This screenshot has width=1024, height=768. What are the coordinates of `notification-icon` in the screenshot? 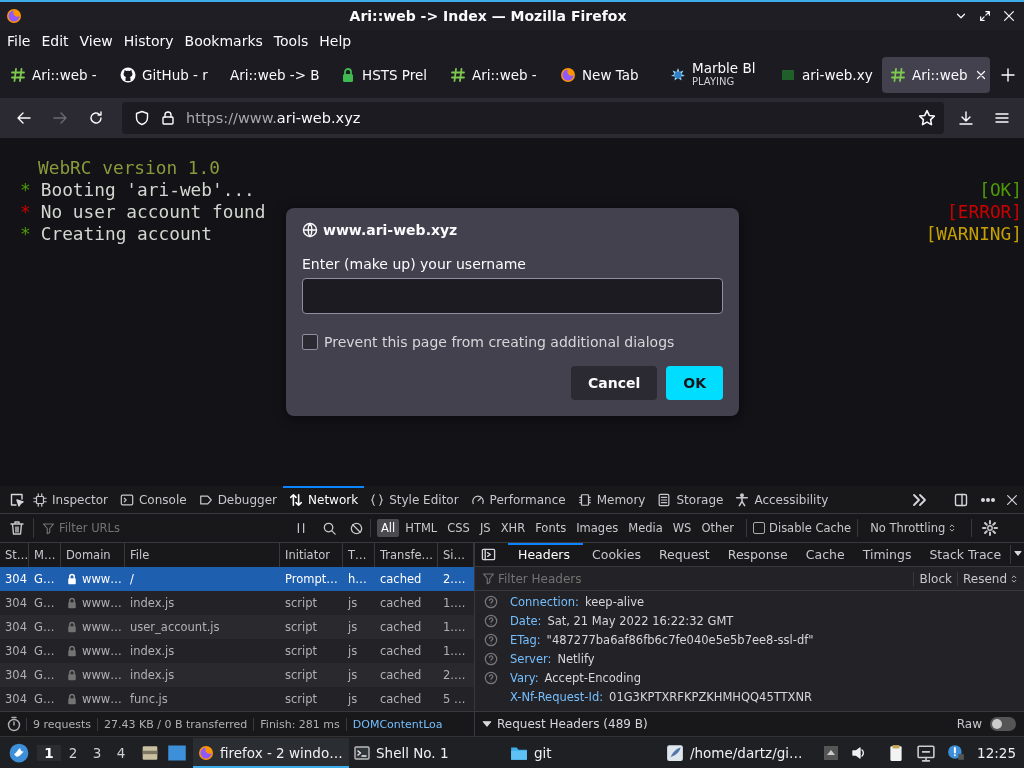 It's located at (956, 752).